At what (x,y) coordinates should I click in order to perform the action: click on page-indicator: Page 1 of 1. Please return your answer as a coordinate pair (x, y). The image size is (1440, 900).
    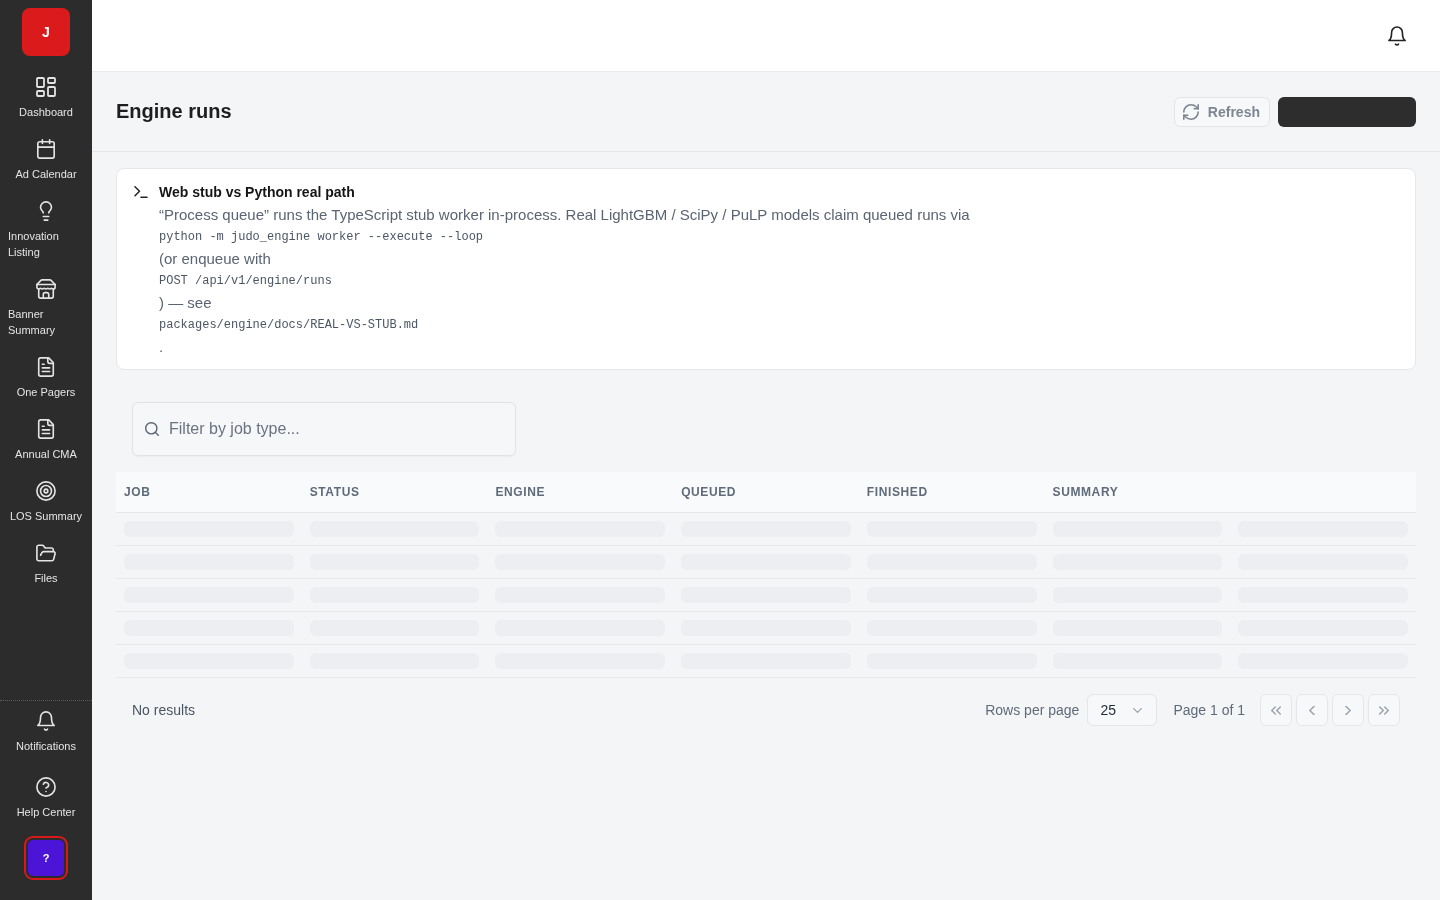
    Looking at the image, I should click on (1209, 710).